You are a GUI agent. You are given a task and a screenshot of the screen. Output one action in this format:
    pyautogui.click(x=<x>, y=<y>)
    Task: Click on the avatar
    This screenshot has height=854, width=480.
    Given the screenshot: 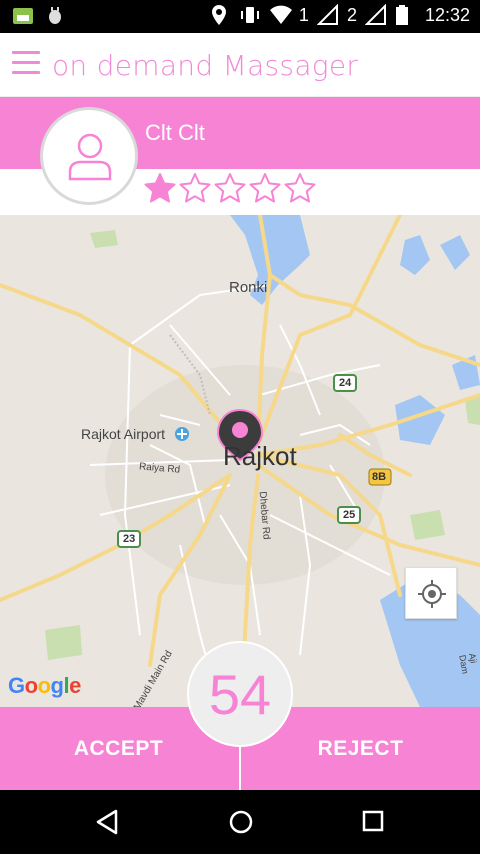 What is the action you would take?
    pyautogui.click(x=89, y=156)
    